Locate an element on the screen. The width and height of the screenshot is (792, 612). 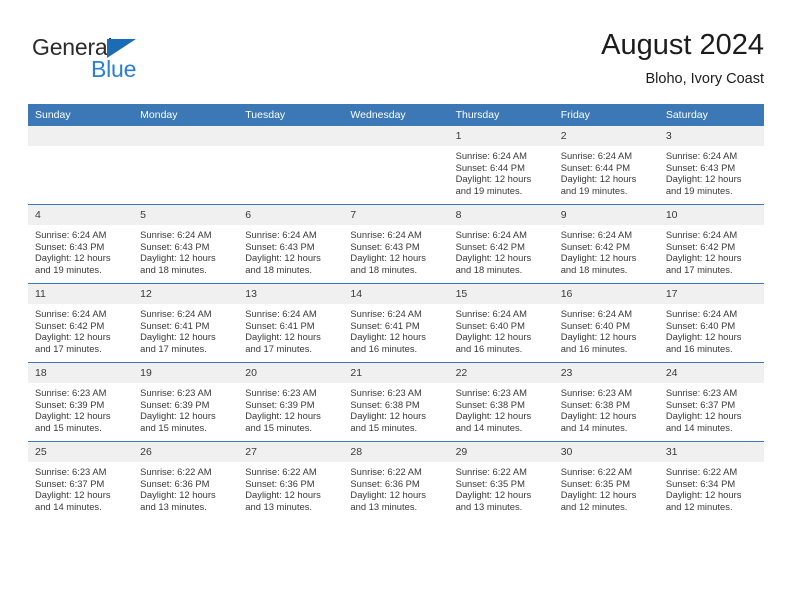
daylight-text-line2: and 16 minutes. is located at coordinates (384, 348).